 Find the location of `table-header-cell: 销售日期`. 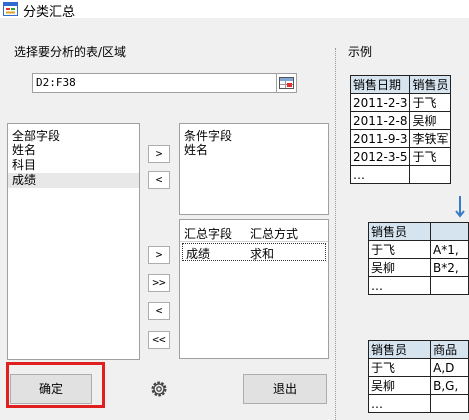

table-header-cell: 销售日期 is located at coordinates (380, 84).